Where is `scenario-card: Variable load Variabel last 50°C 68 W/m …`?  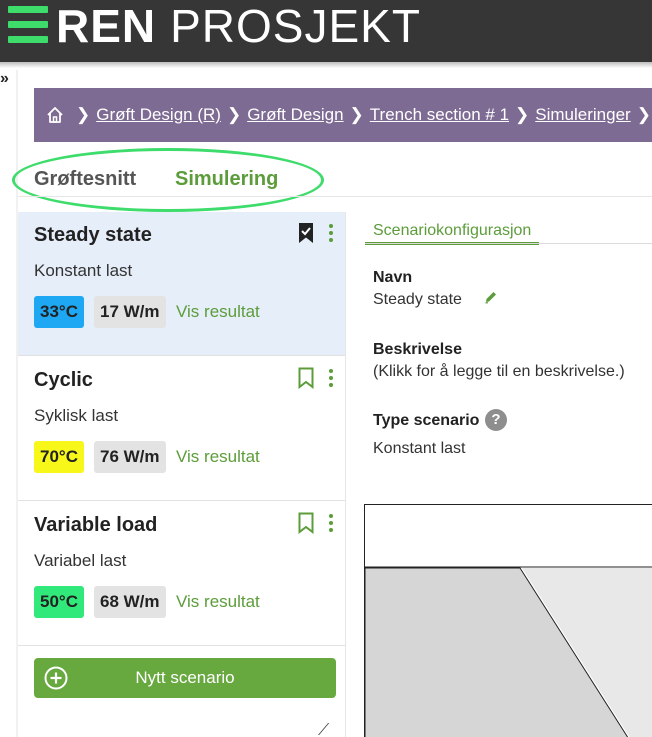 scenario-card: Variable load Variabel last 50°C 68 W/m … is located at coordinates (182, 574).